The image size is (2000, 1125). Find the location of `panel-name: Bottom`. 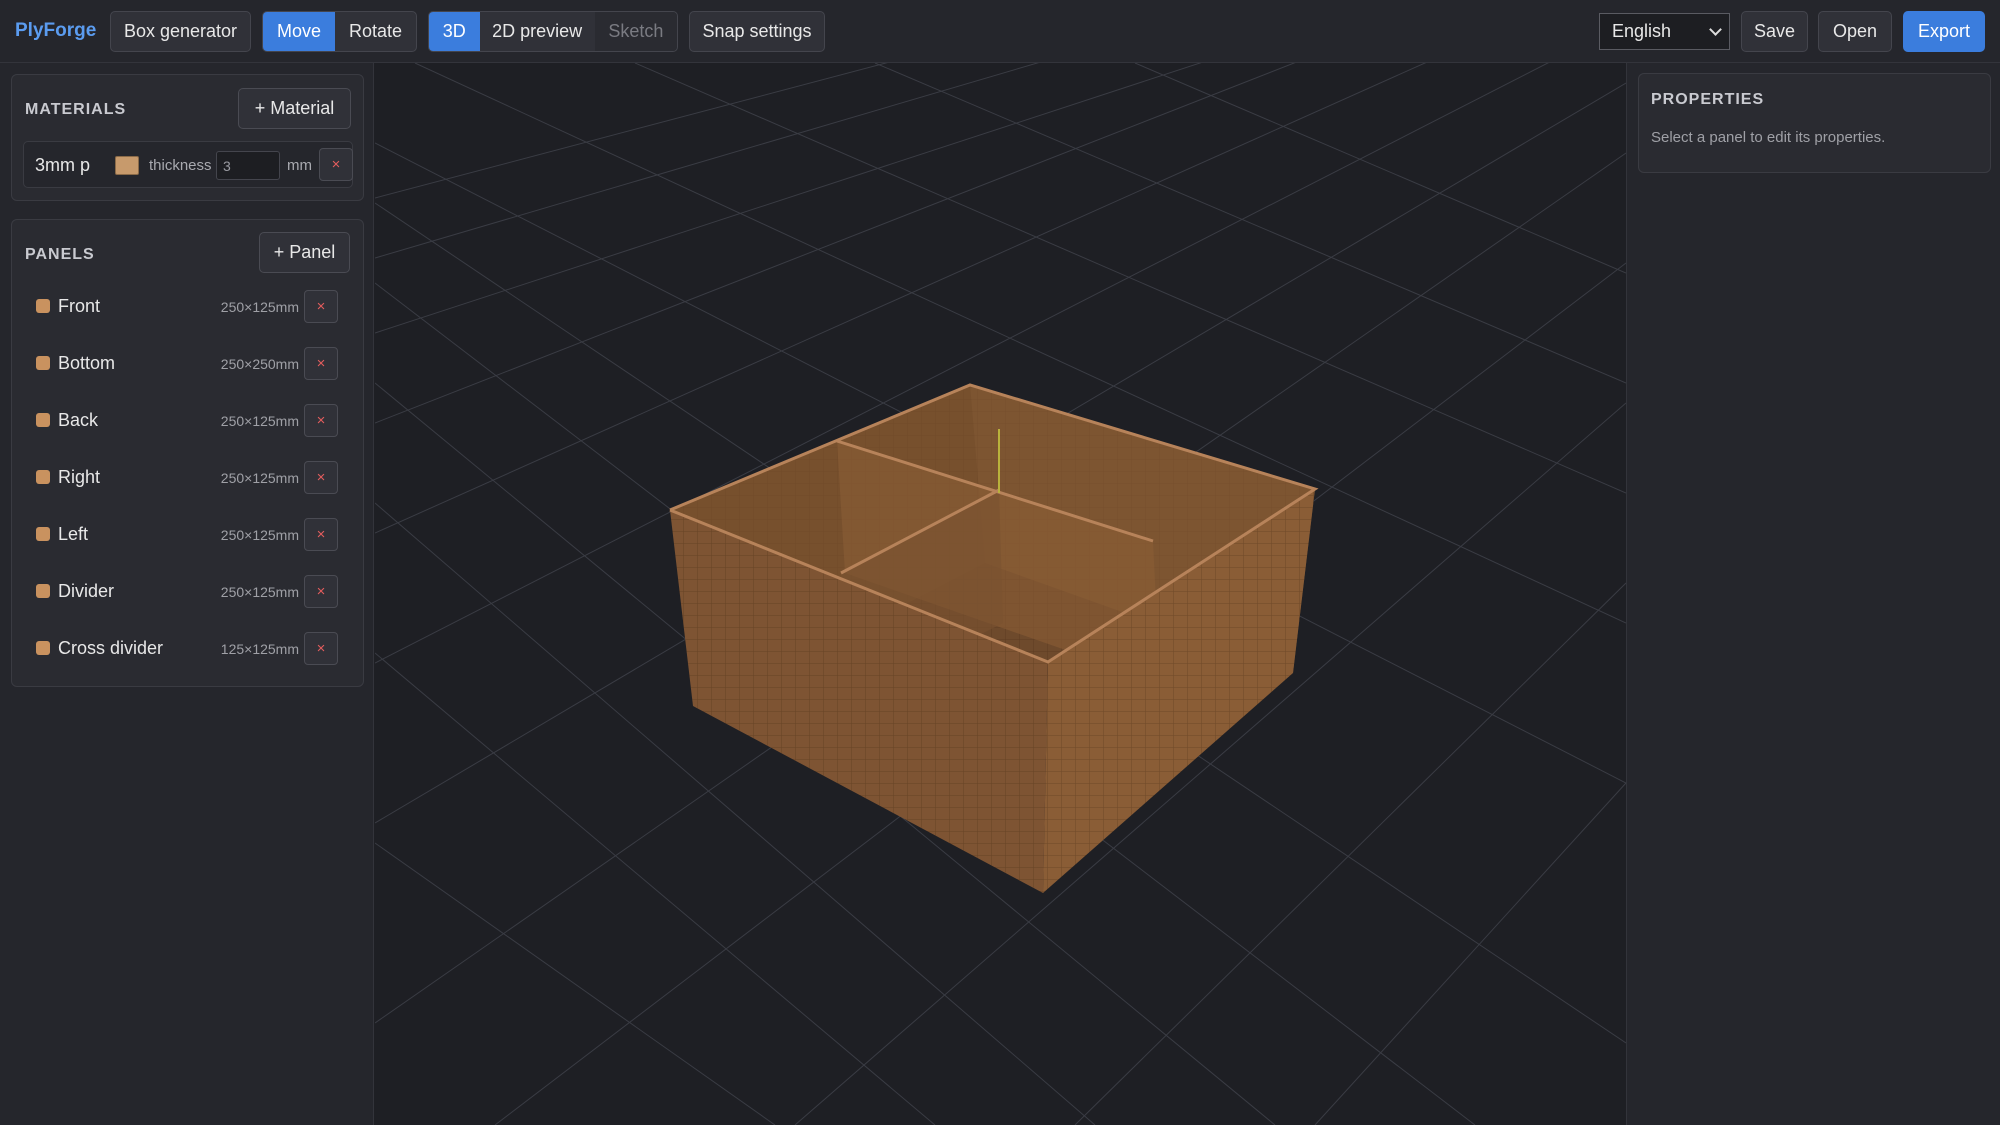

panel-name: Bottom is located at coordinates (87, 363).